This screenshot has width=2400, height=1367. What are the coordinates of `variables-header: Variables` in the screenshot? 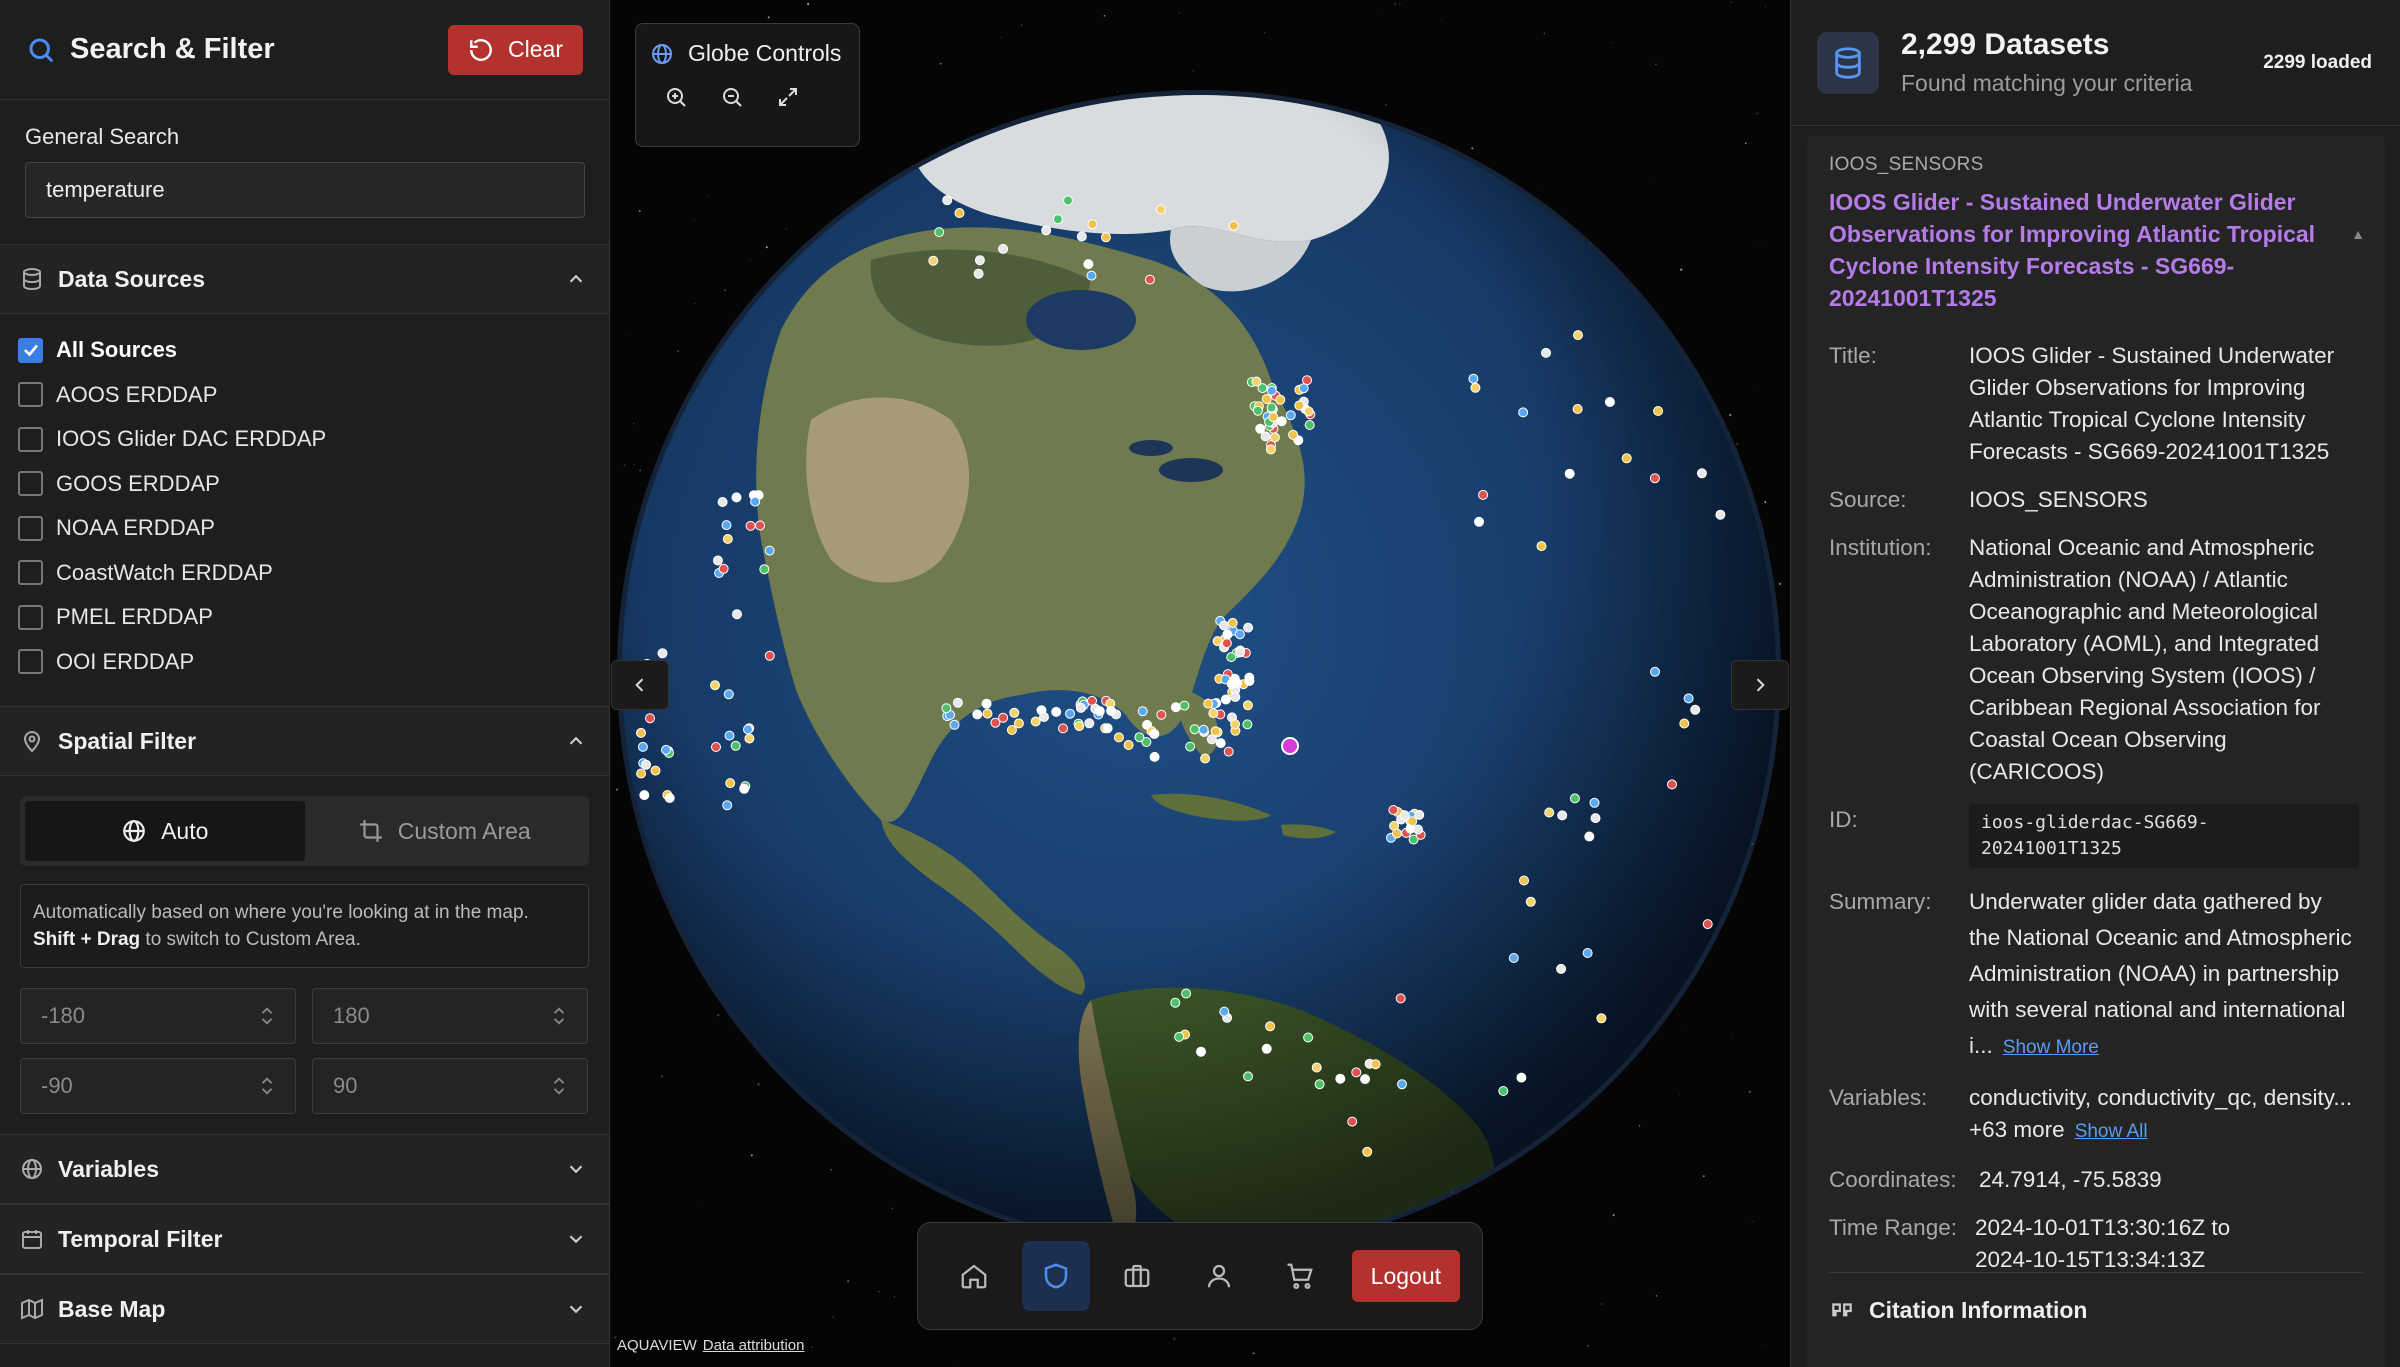 It's located at (304, 1169).